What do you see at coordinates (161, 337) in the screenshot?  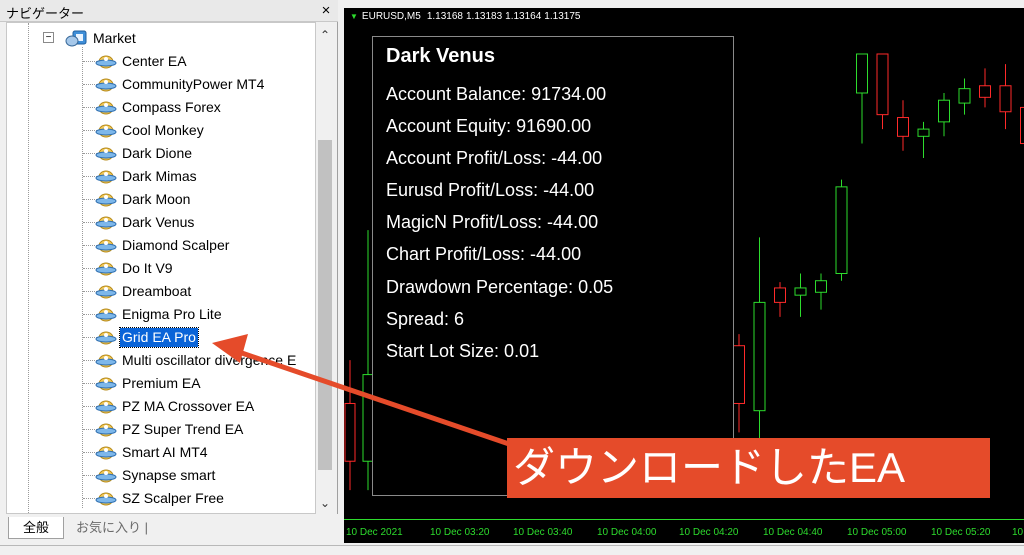 I see `tree-item: Grid EA Pro` at bounding box center [161, 337].